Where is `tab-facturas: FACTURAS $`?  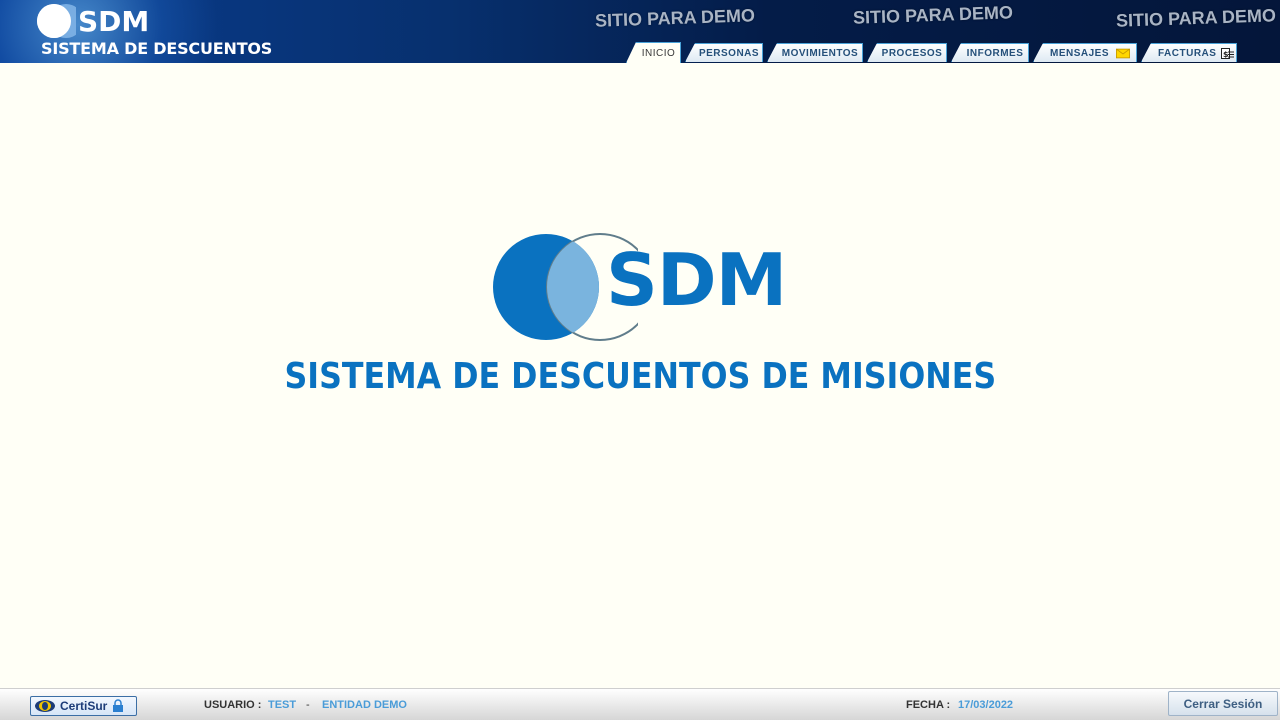 tab-facturas: FACTURAS $ is located at coordinates (1189, 52).